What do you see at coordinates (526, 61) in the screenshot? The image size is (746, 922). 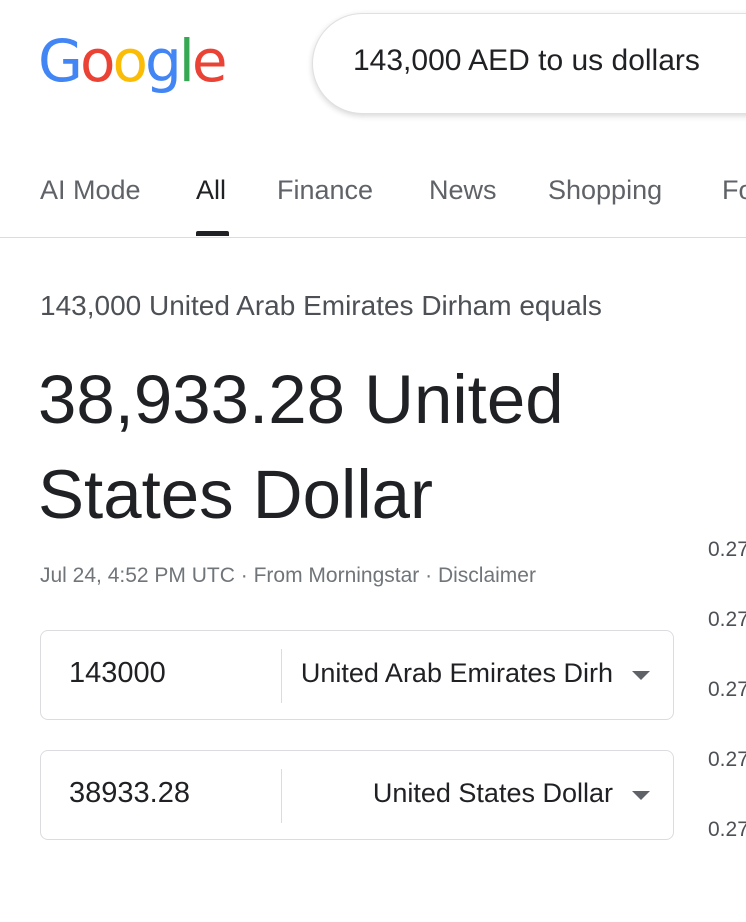 I see `search-input: 143,000 AED to us dollars` at bounding box center [526, 61].